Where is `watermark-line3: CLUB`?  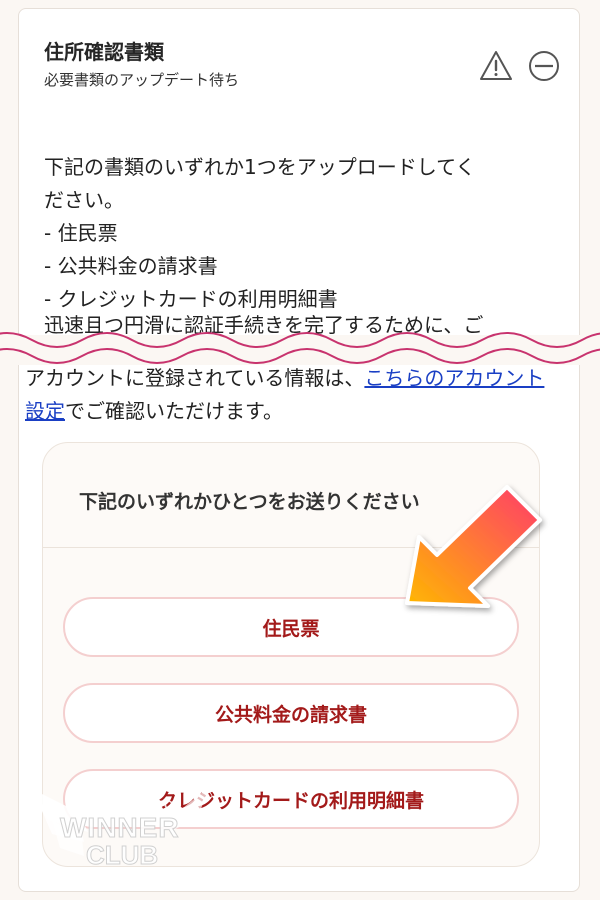
watermark-line3: CLUB is located at coordinates (122, 855).